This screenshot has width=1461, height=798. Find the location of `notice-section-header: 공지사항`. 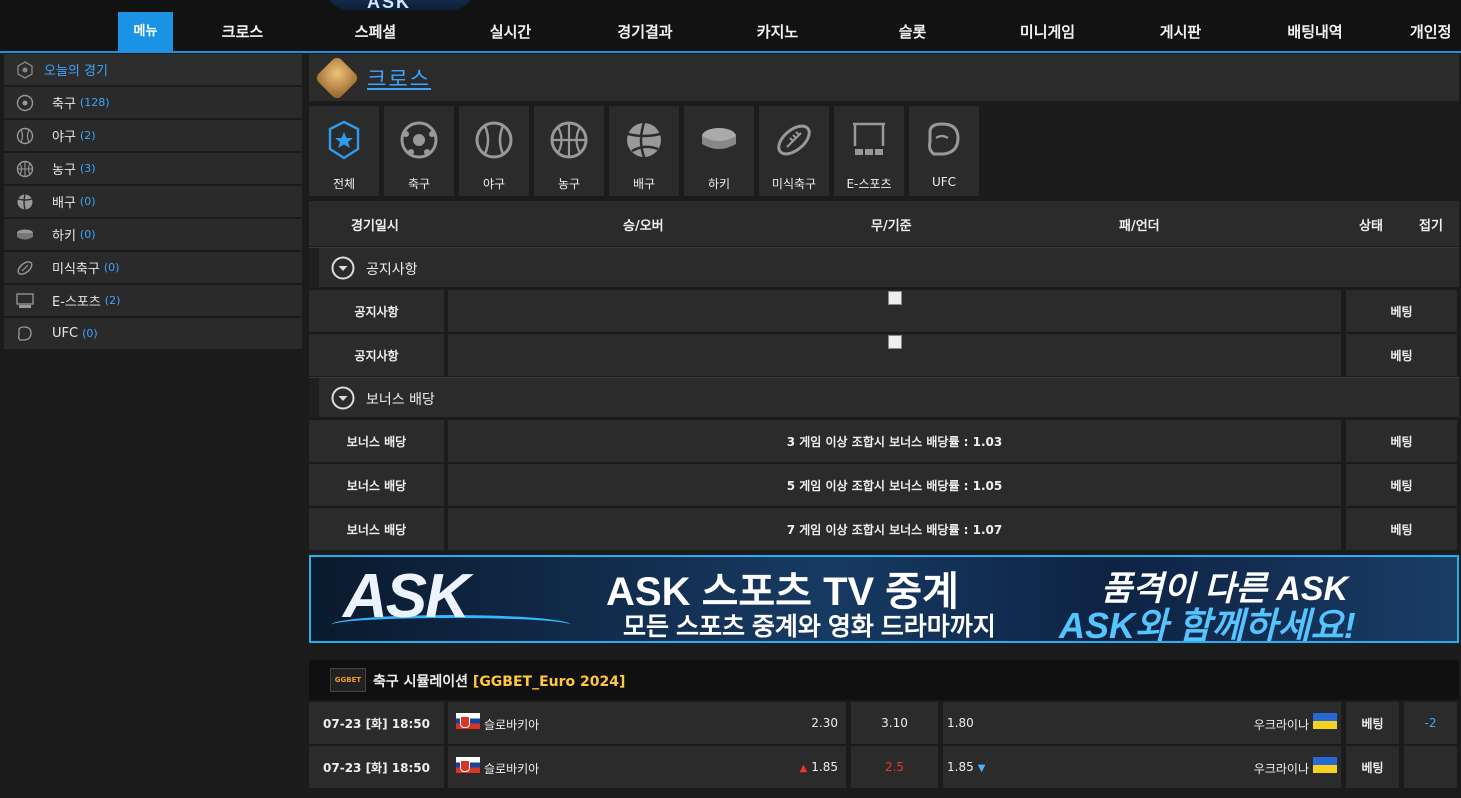

notice-section-header: 공지사항 is located at coordinates (884, 267).